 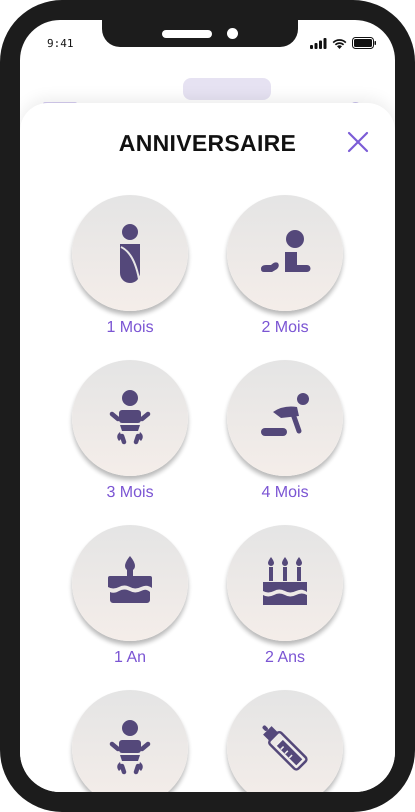 I want to click on milestone-label: 3 Mois, so click(x=130, y=493).